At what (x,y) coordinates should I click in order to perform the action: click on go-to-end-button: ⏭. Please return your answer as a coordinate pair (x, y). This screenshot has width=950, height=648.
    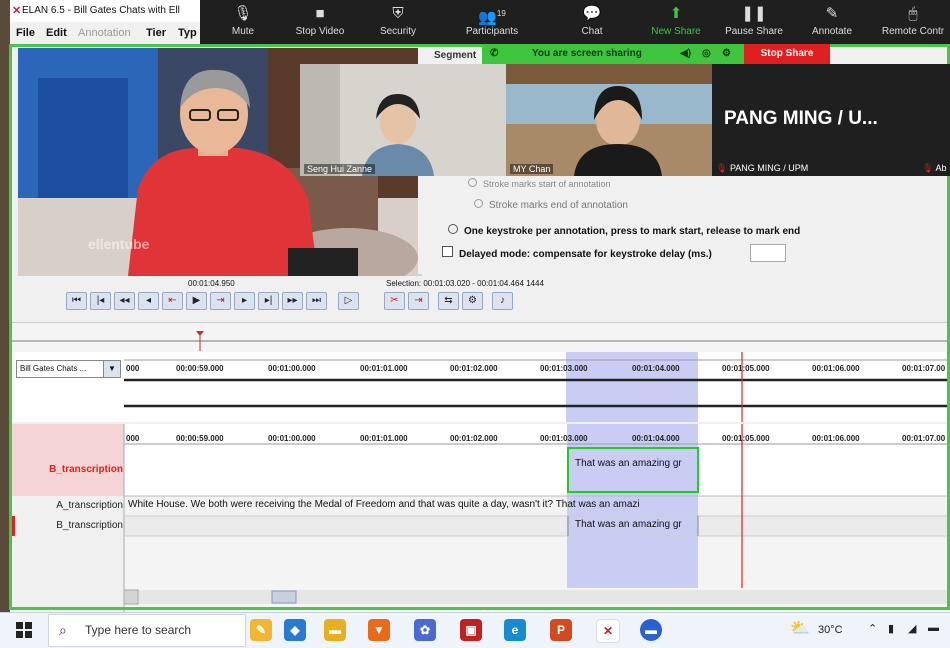
    Looking at the image, I should click on (316, 301).